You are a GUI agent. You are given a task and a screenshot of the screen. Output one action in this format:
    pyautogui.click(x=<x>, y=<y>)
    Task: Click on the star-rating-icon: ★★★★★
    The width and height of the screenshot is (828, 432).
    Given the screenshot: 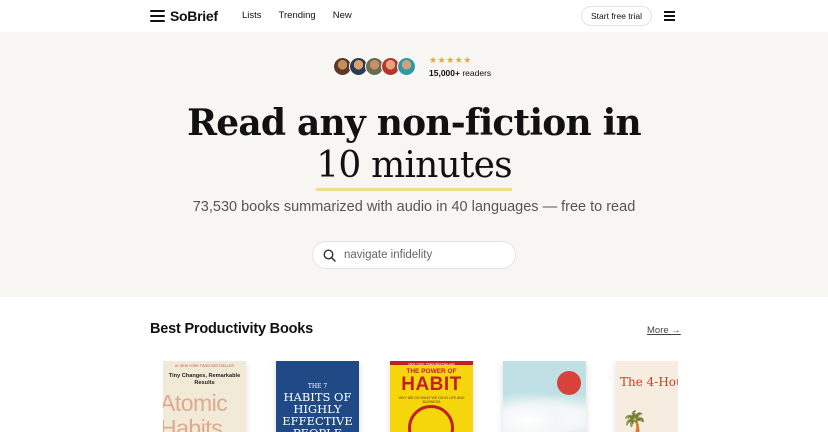 What is the action you would take?
    pyautogui.click(x=450, y=60)
    